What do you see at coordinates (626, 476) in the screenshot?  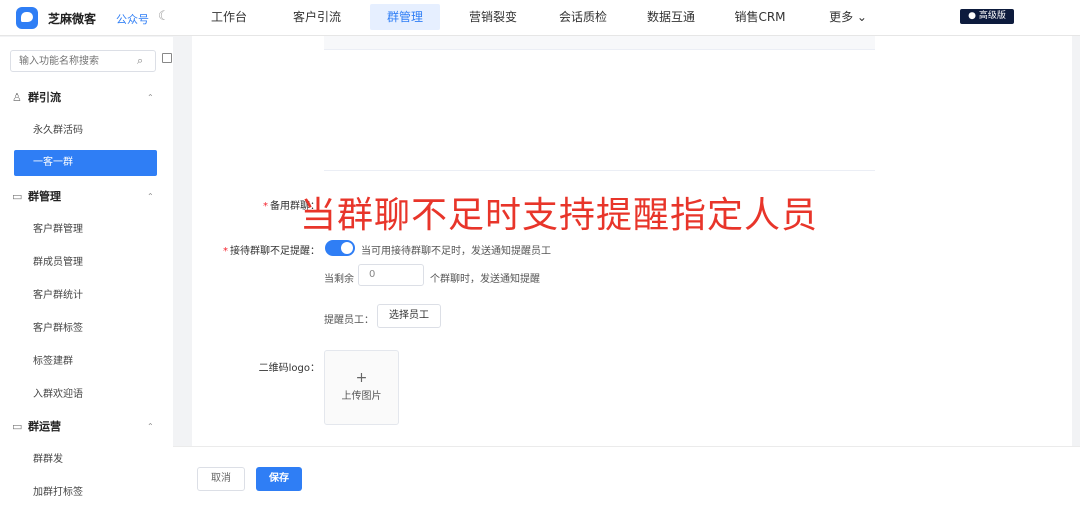 I see `footer-bar: 取消 保存` at bounding box center [626, 476].